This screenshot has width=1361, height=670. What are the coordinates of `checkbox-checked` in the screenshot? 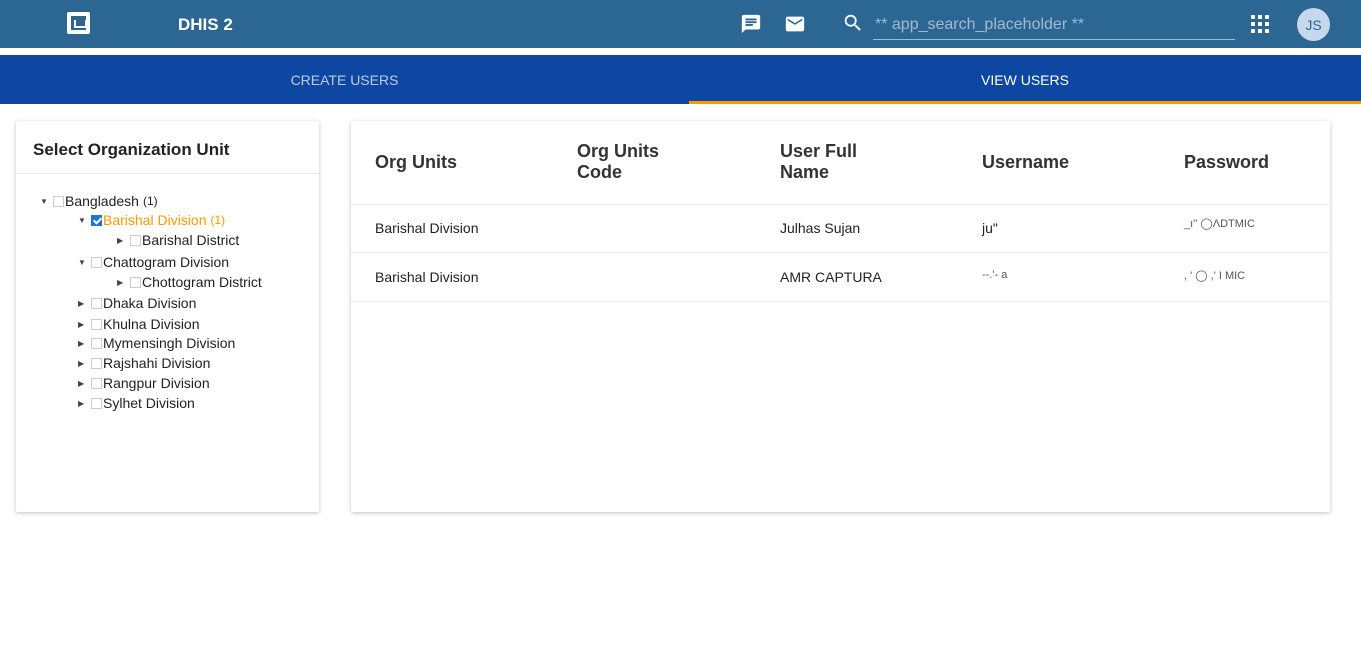 It's located at (96, 220).